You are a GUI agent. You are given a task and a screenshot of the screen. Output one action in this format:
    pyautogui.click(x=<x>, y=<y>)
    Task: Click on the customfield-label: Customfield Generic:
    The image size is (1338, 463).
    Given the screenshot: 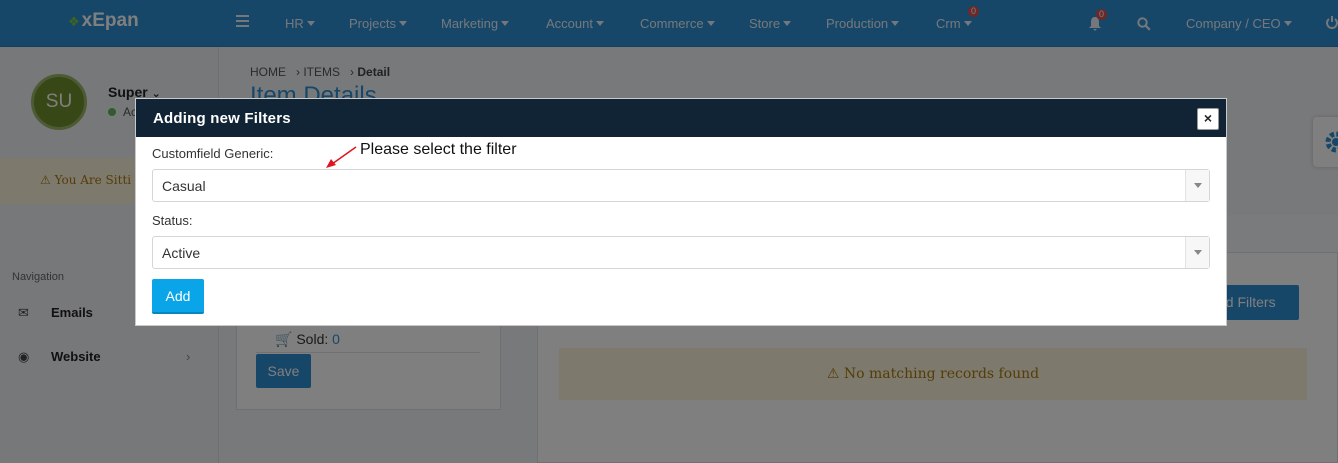 What is the action you would take?
    pyautogui.click(x=213, y=153)
    